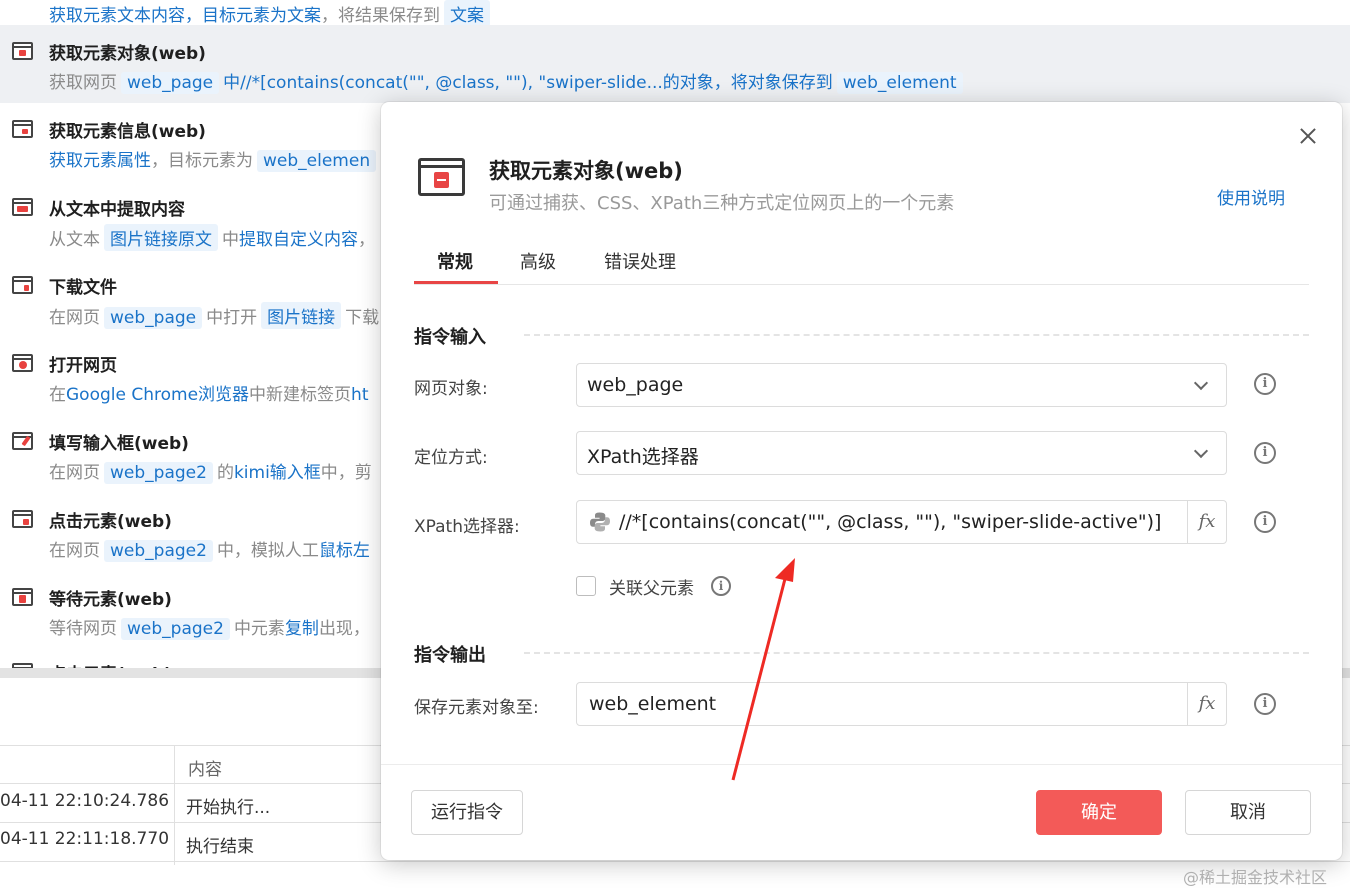 Image resolution: width=1350 pixels, height=892 pixels. What do you see at coordinates (586, 171) in the screenshot?
I see `dialog-title: 获取元素对象(web)` at bounding box center [586, 171].